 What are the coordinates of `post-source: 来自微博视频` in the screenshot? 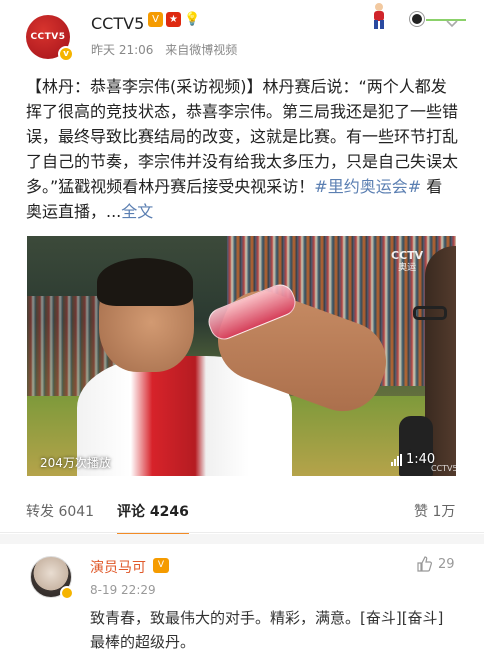 It's located at (201, 50).